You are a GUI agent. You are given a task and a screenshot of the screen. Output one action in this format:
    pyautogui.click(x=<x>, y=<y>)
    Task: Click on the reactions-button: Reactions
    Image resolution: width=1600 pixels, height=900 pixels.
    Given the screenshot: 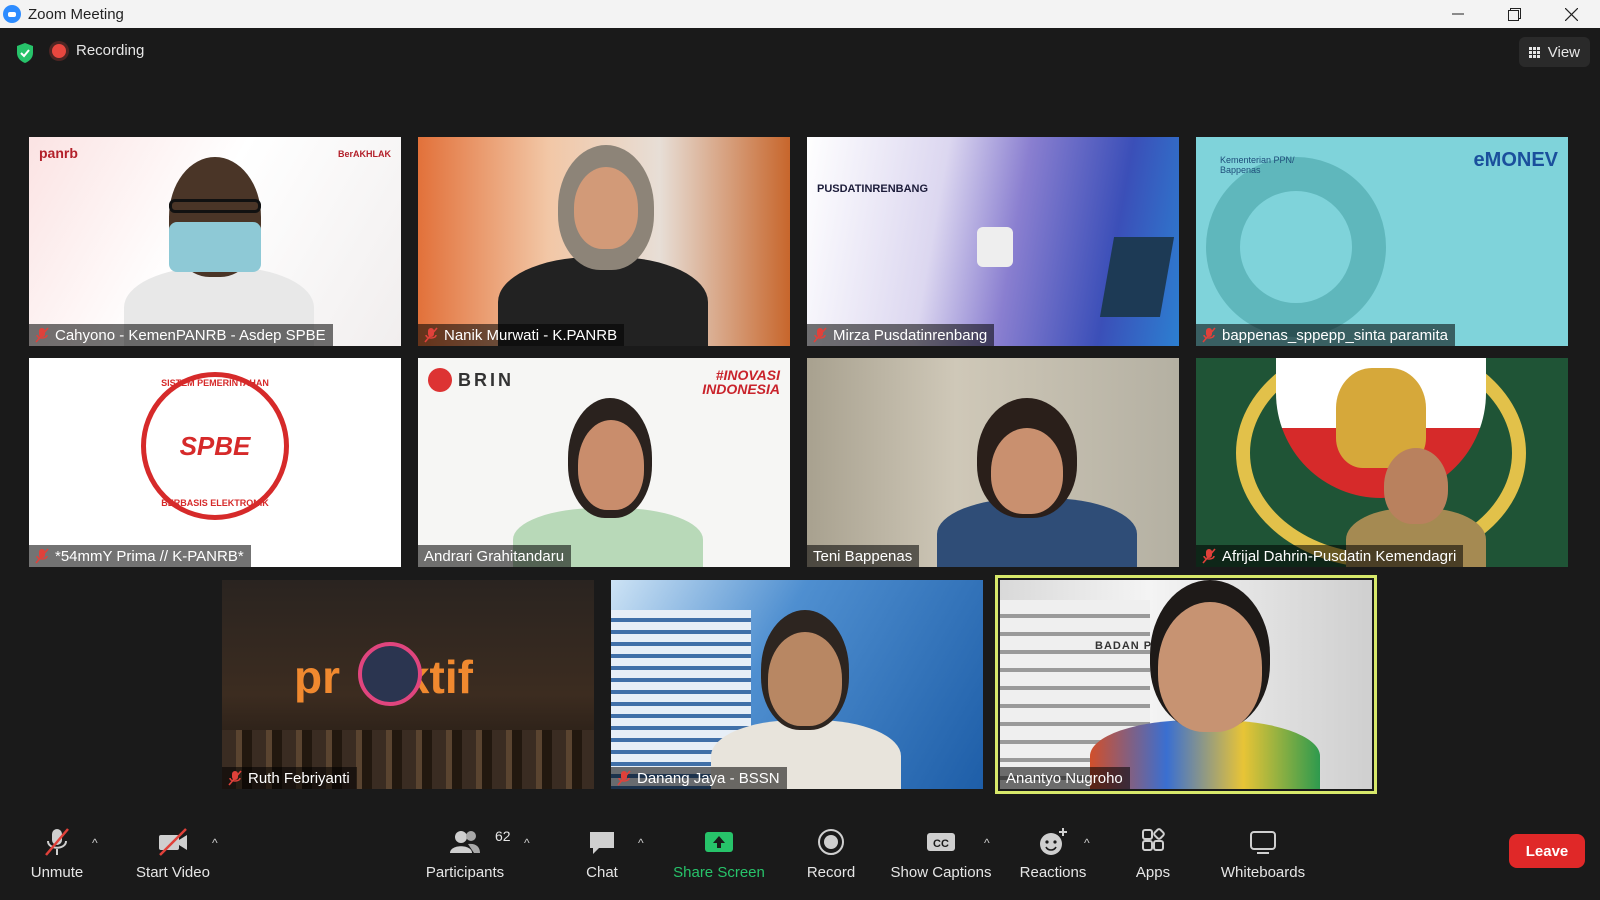 What is the action you would take?
    pyautogui.click(x=1053, y=853)
    